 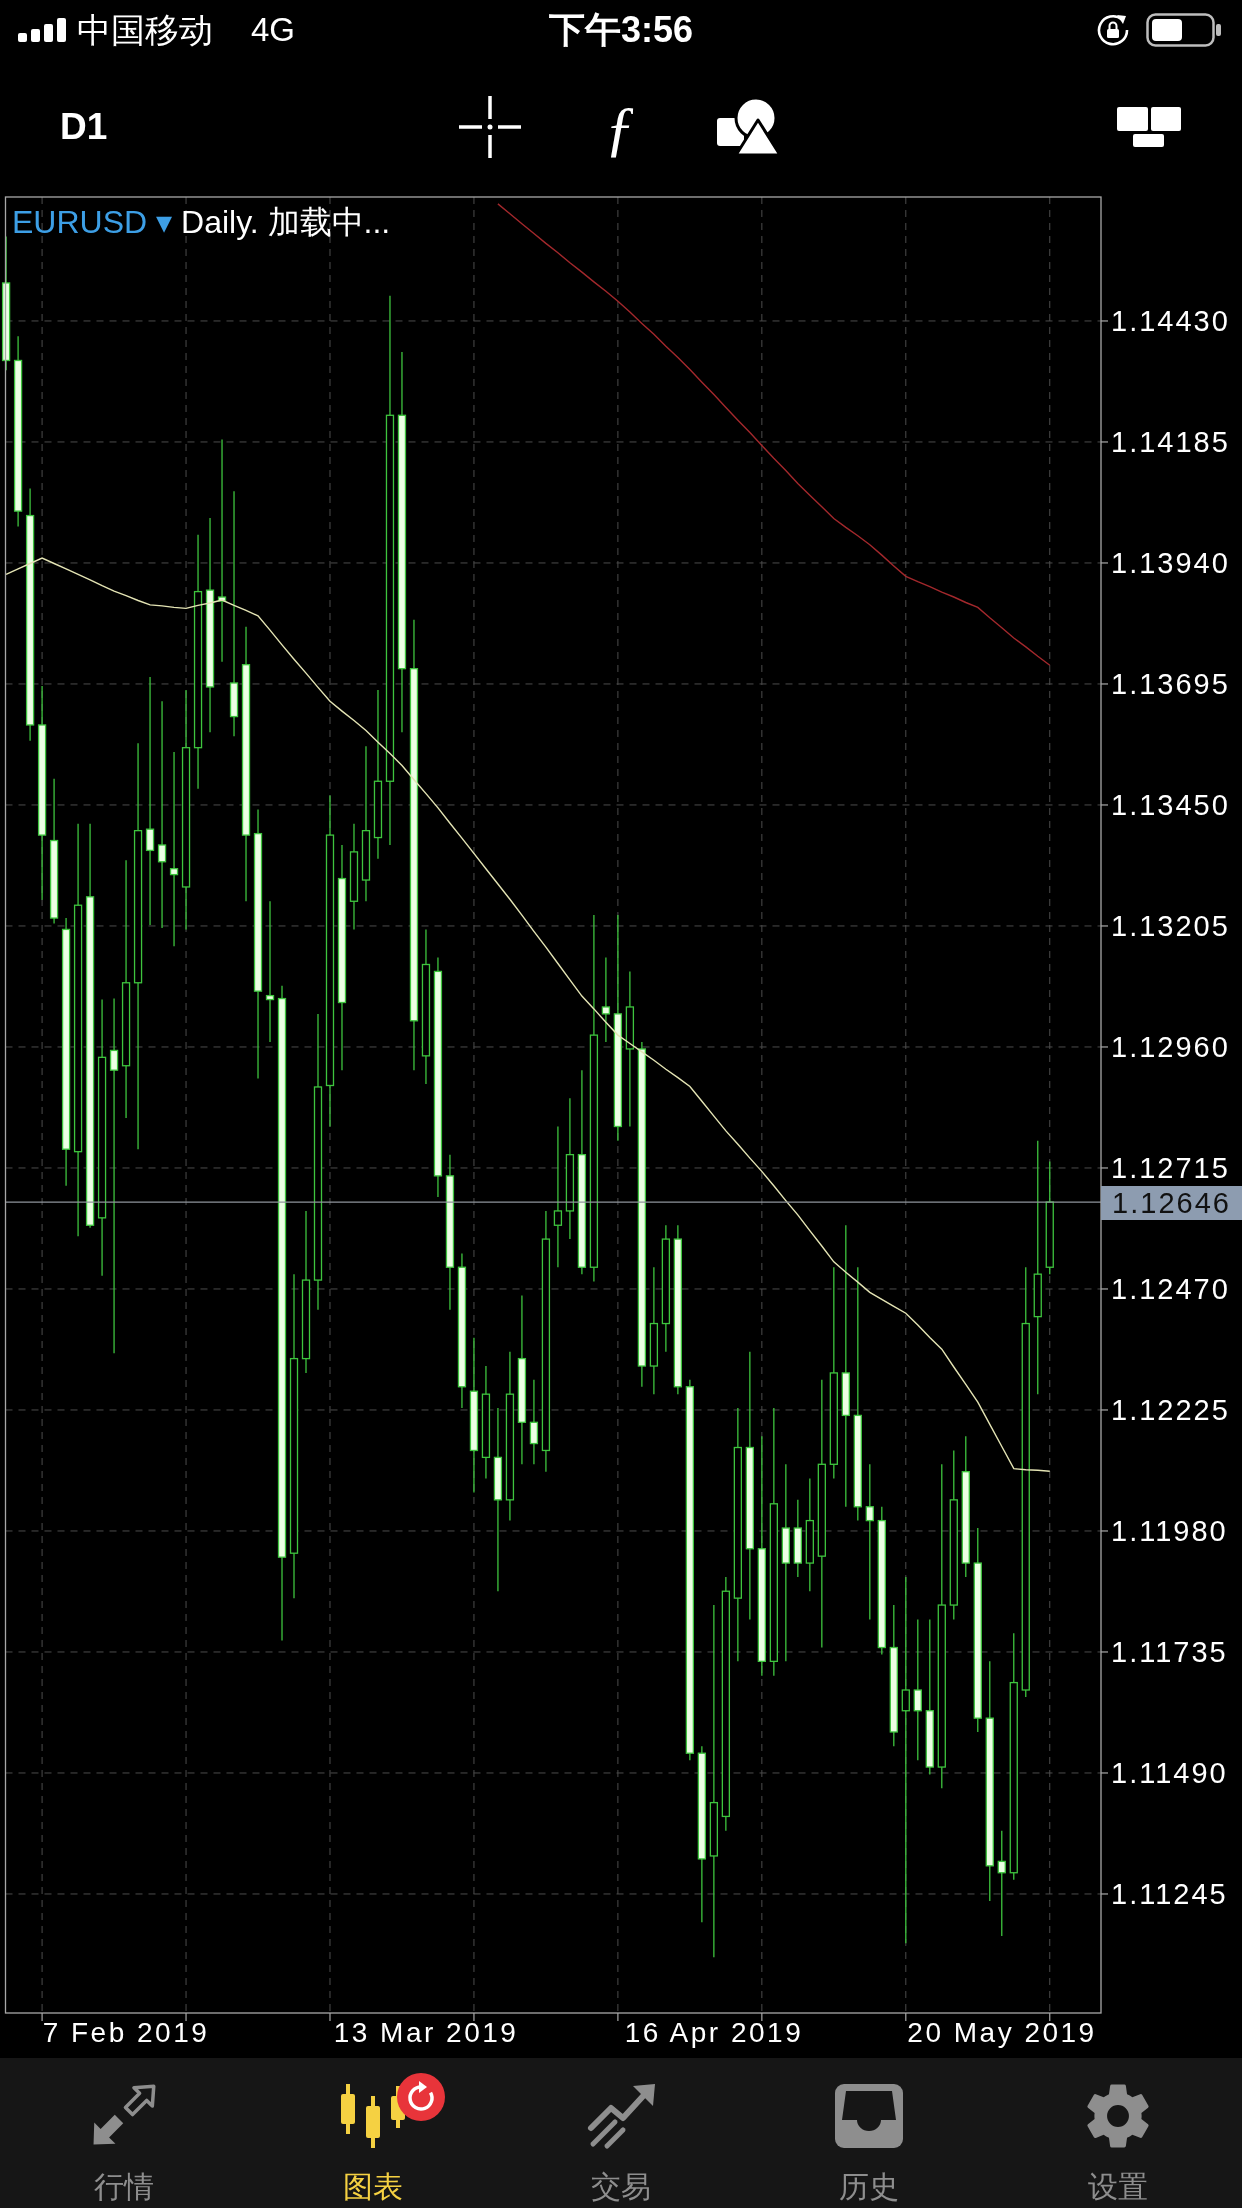 I want to click on price-axis-label: 1.11980, so click(x=1169, y=1531).